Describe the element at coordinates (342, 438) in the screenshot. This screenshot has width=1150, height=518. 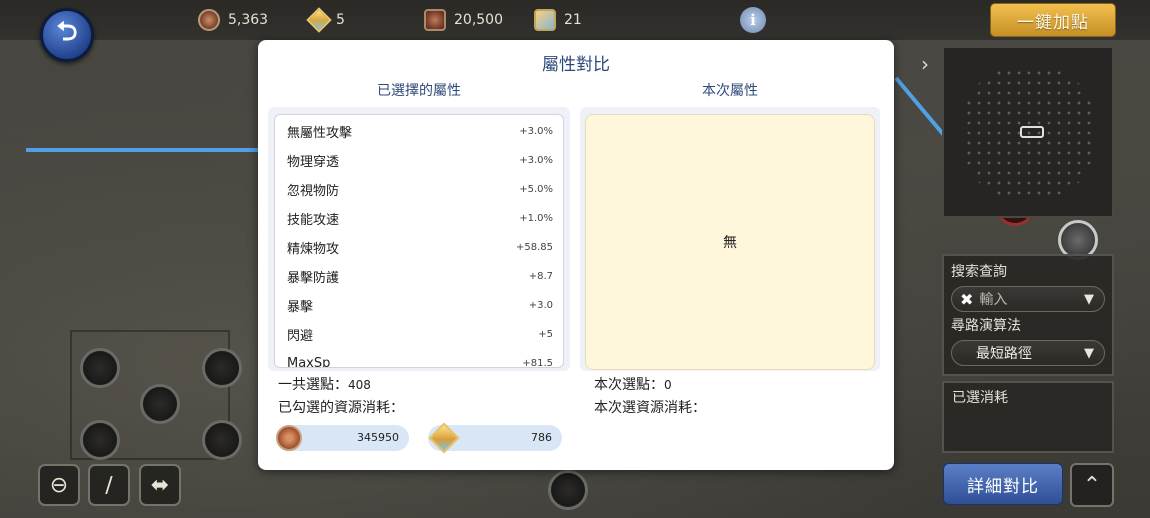
I see `medal-cost-bar: 345950` at that location.